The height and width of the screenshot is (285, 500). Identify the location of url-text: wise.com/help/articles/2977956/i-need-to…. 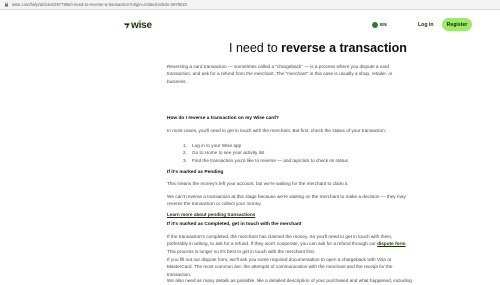
(100, 4).